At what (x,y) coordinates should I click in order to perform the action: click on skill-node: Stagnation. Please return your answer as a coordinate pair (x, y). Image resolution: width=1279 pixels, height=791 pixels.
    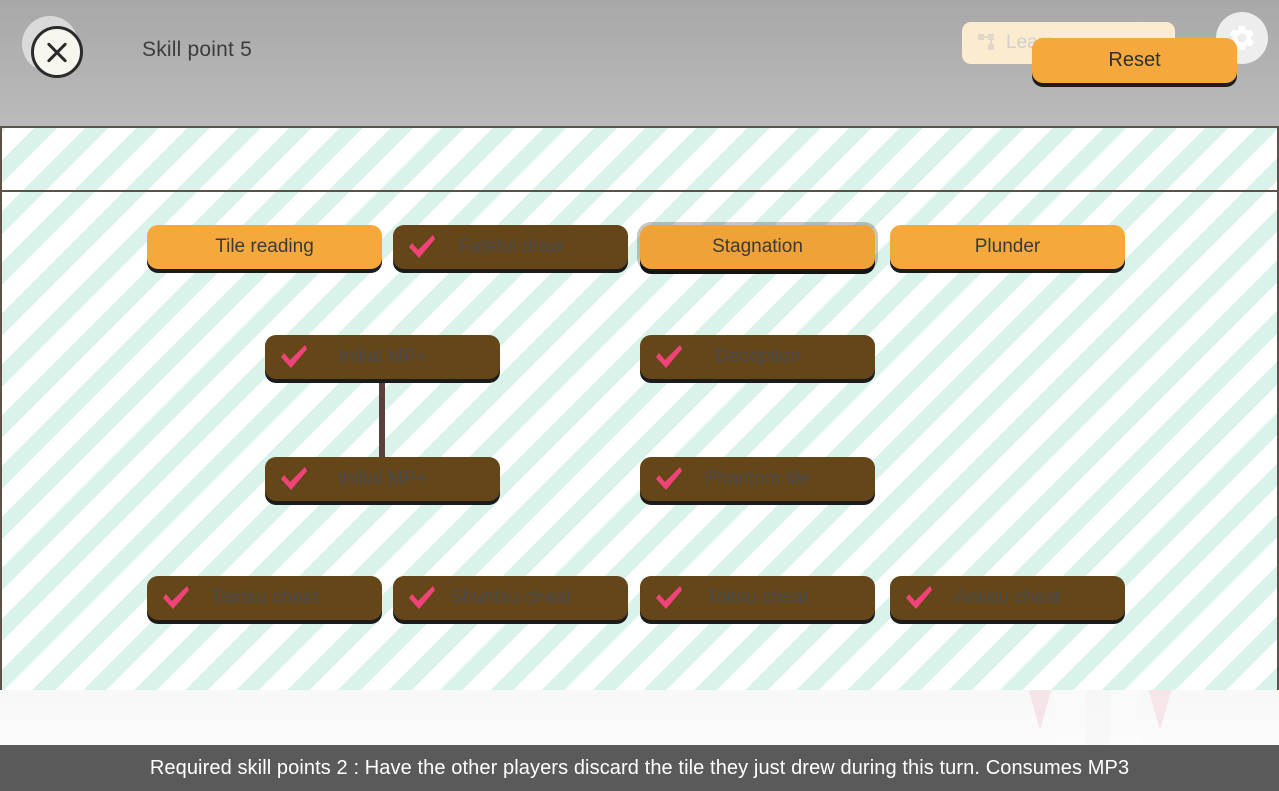
    Looking at the image, I should click on (757, 247).